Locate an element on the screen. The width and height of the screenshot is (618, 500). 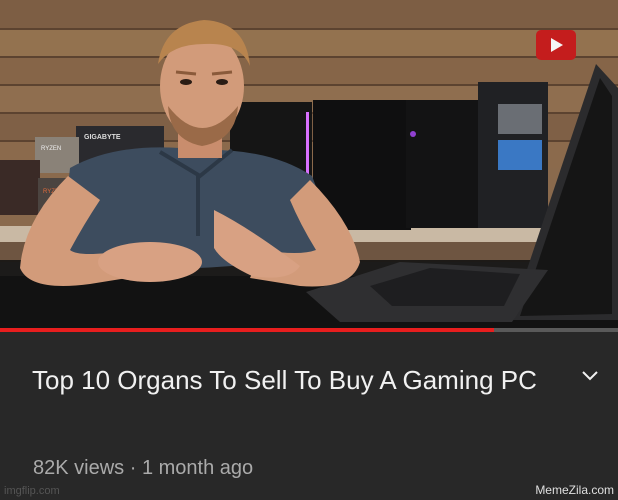
box-brand-ryzen: RYZEN is located at coordinates (51, 149).